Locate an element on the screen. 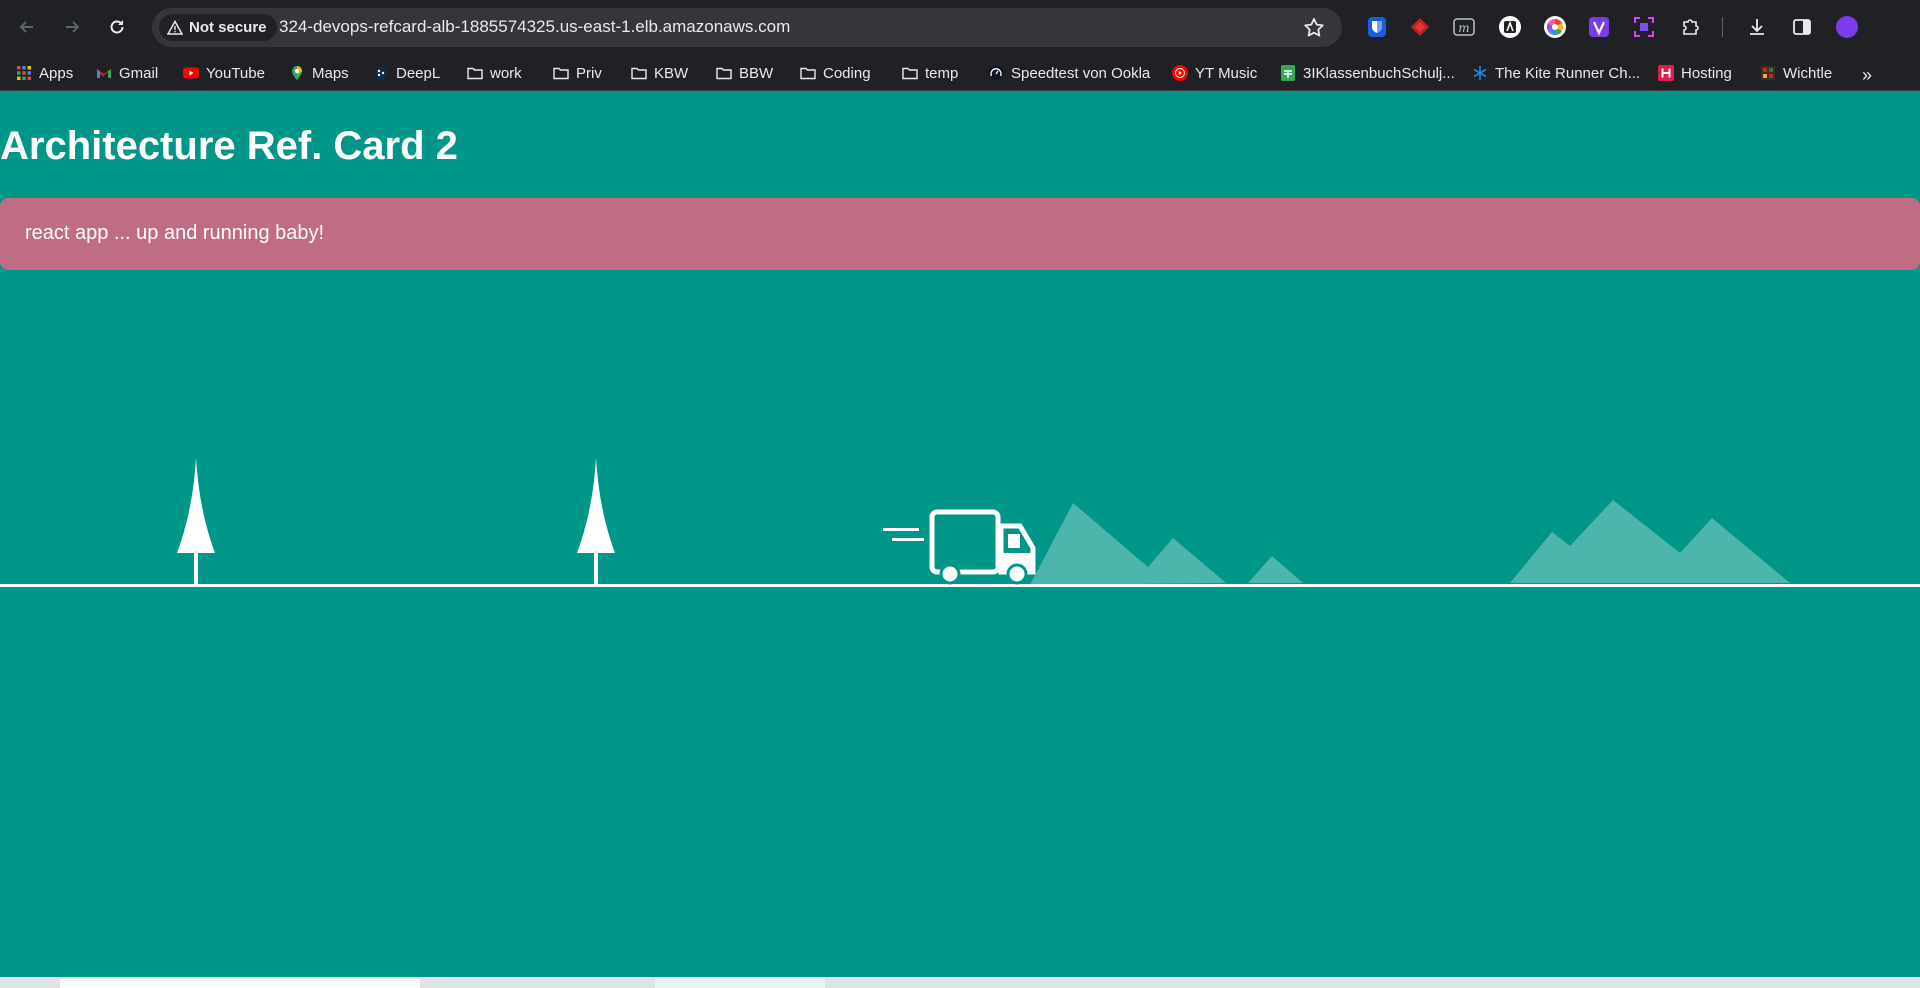 The image size is (1920, 988). bookmark-label: Wichtle is located at coordinates (1808, 73).